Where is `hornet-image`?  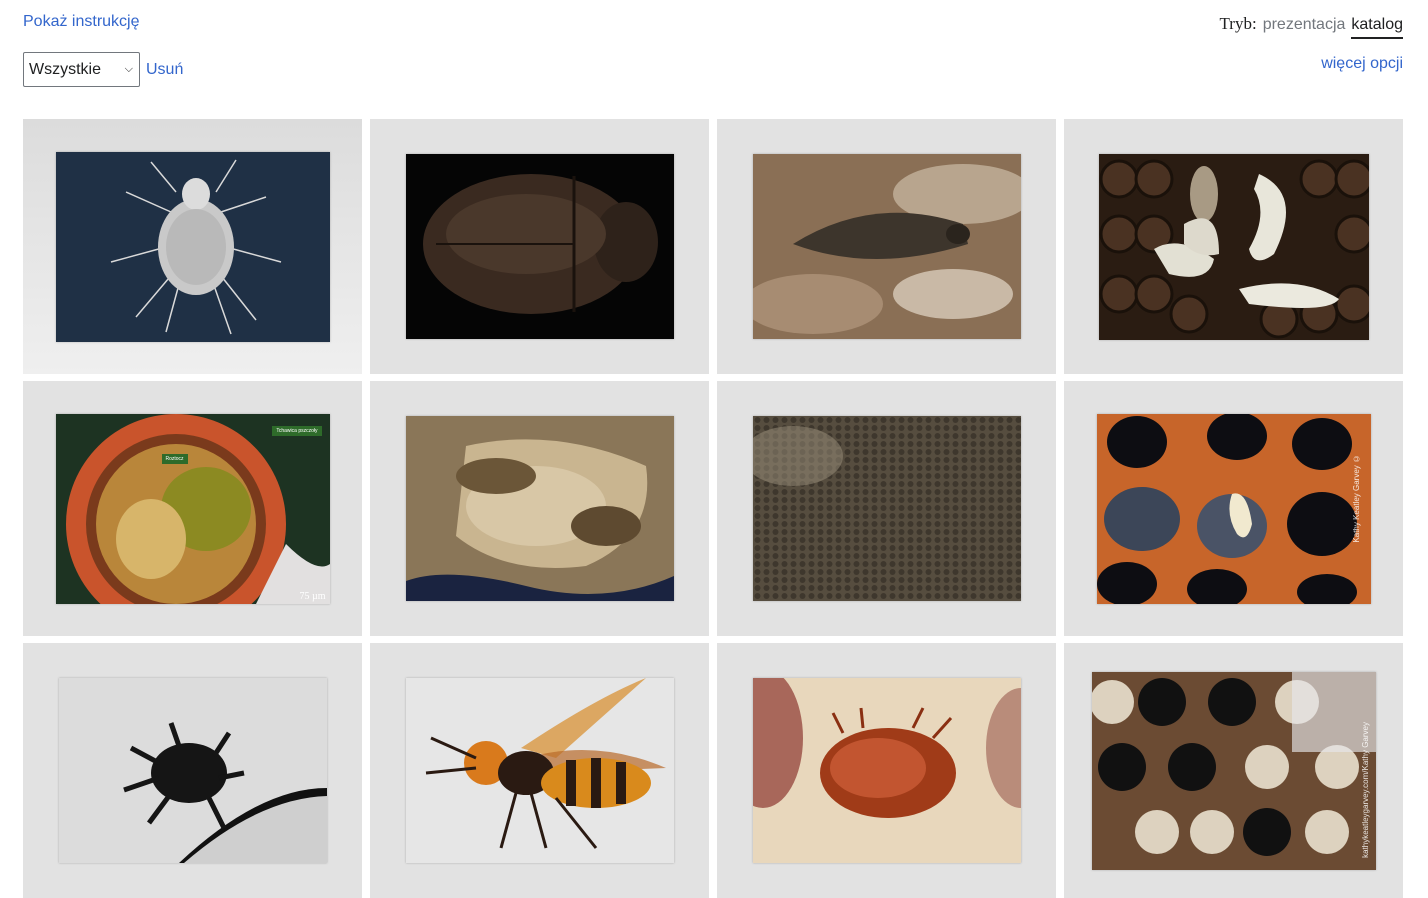 hornet-image is located at coordinates (539, 770).